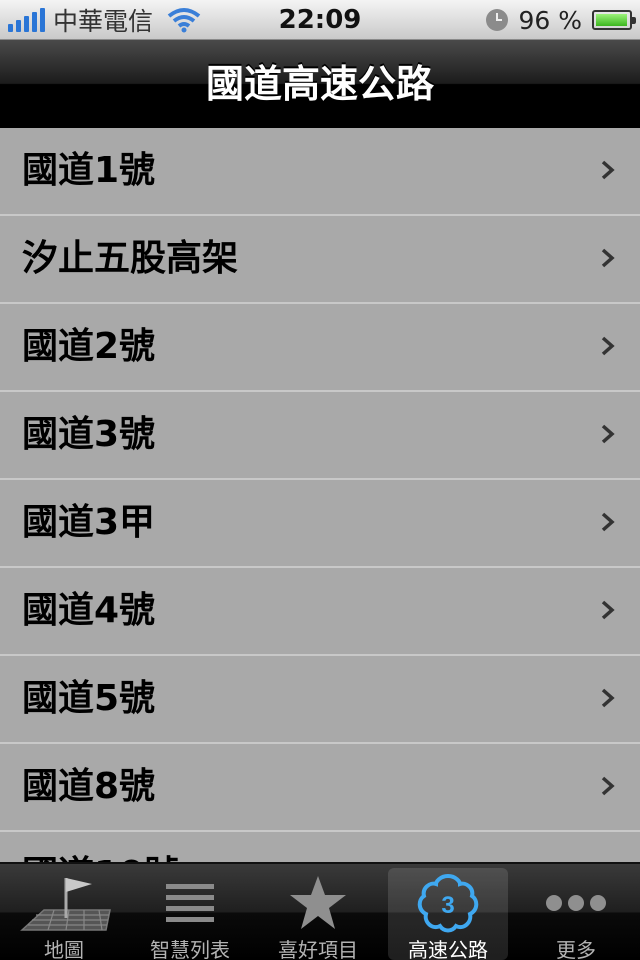  I want to click on tab-favorites: 喜好項目, so click(318, 914).